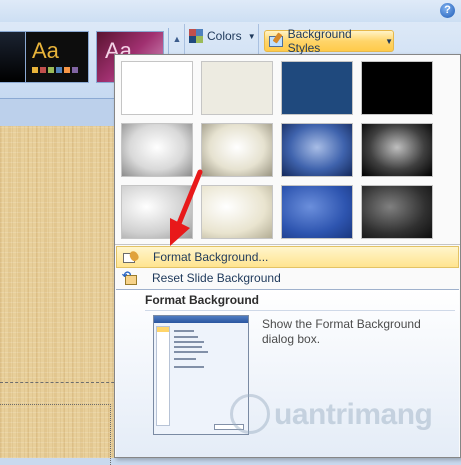  What do you see at coordinates (55, 434) in the screenshot?
I see `slide-text-placeholder` at bounding box center [55, 434].